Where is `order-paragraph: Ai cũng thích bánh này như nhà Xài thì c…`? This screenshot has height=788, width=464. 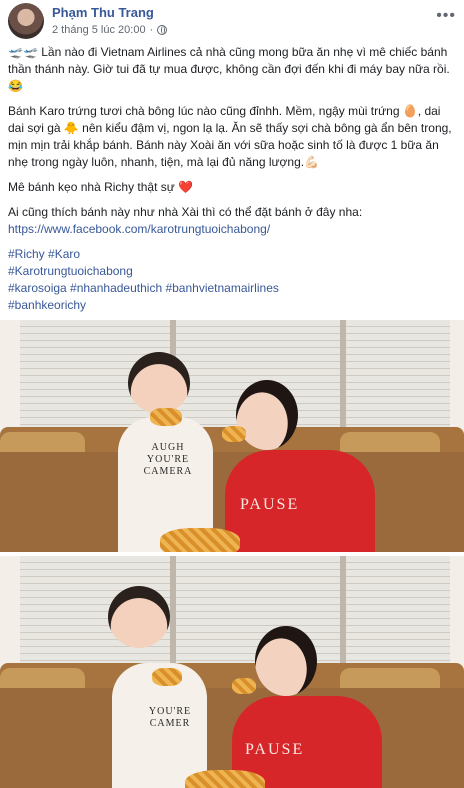 order-paragraph: Ai cũng thích bánh này như nhà Xài thì c… is located at coordinates (232, 221).